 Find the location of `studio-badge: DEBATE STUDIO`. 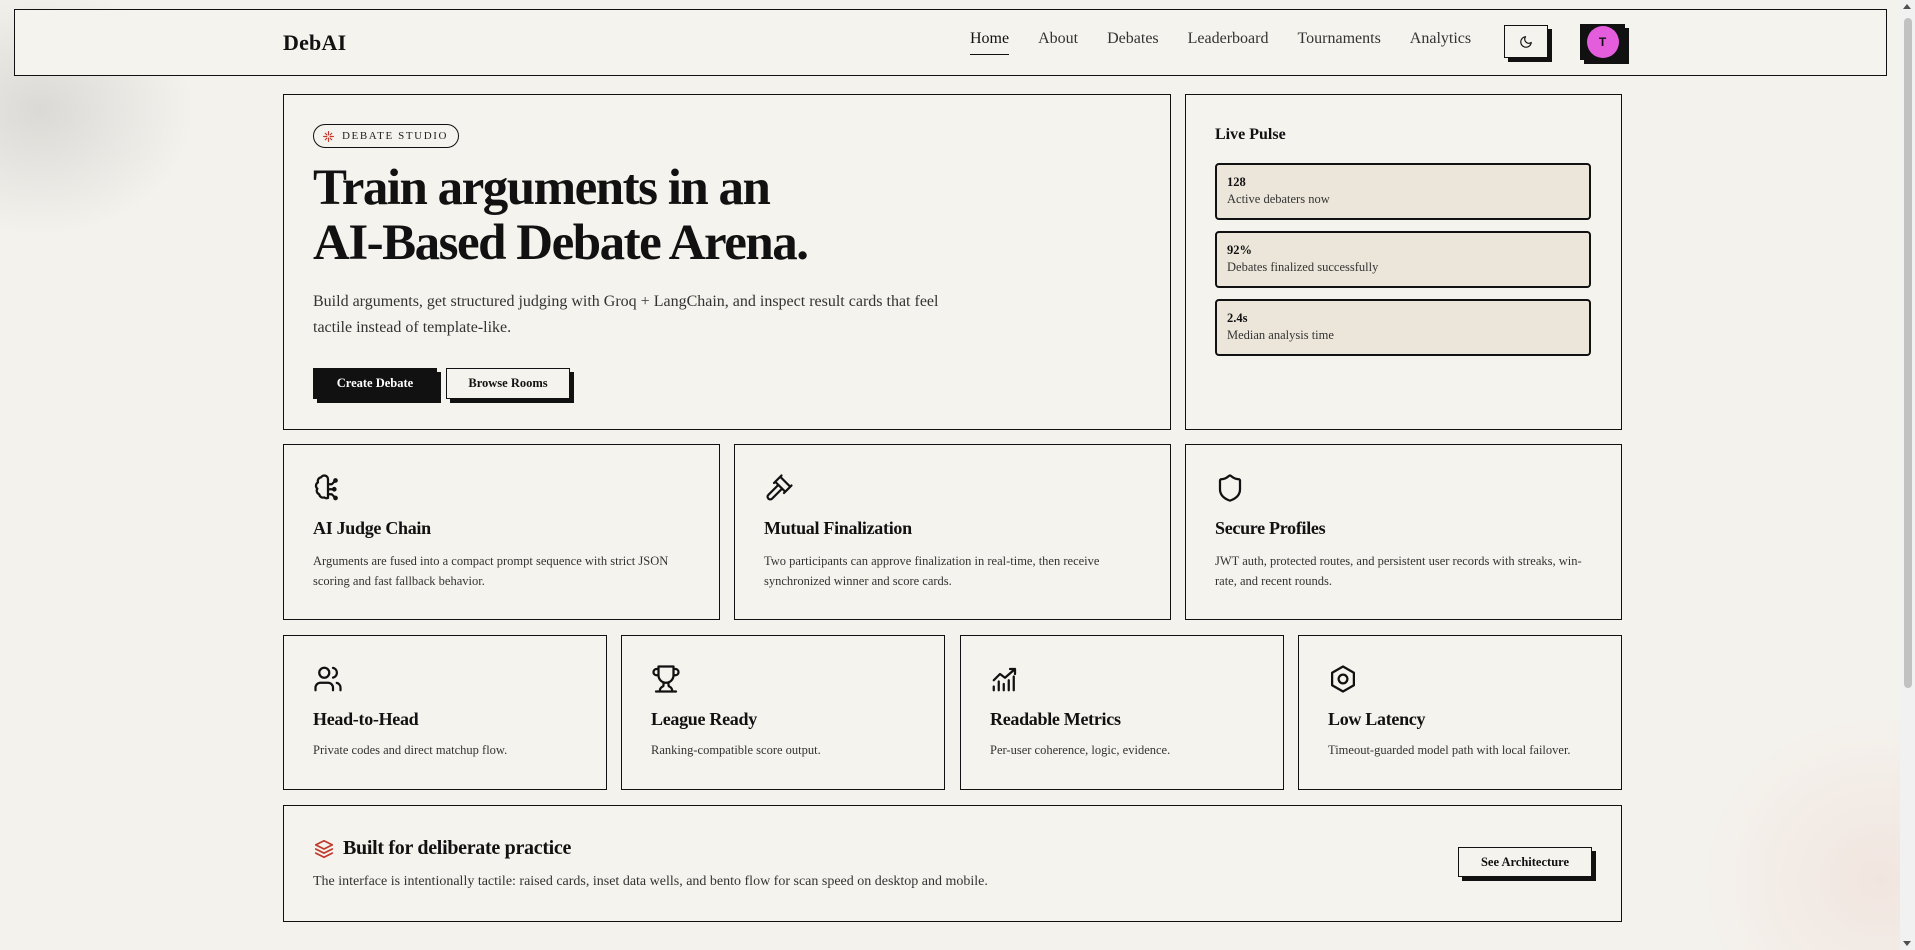

studio-badge: DEBATE STUDIO is located at coordinates (386, 136).